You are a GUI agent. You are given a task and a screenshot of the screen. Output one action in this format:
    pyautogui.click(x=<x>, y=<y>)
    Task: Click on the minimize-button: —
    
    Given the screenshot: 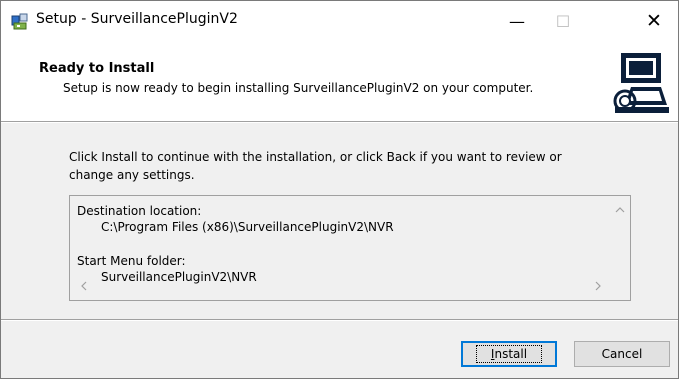 What is the action you would take?
    pyautogui.click(x=517, y=21)
    